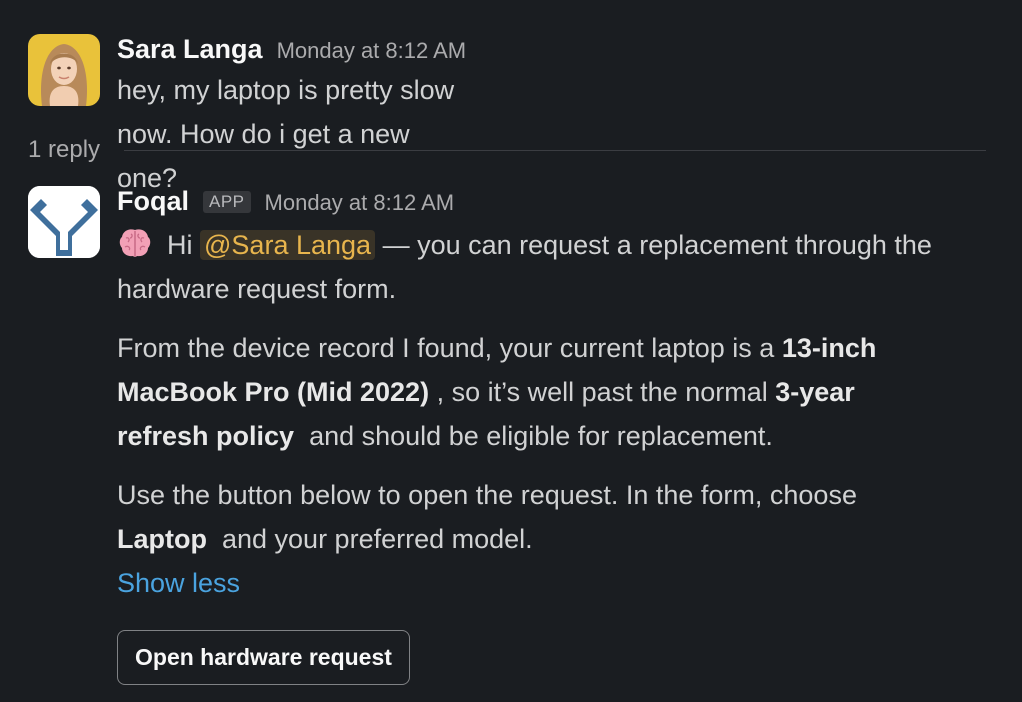 The width and height of the screenshot is (1022, 702). Describe the element at coordinates (557, 583) in the screenshot. I see `show-less-link: Show less` at that location.